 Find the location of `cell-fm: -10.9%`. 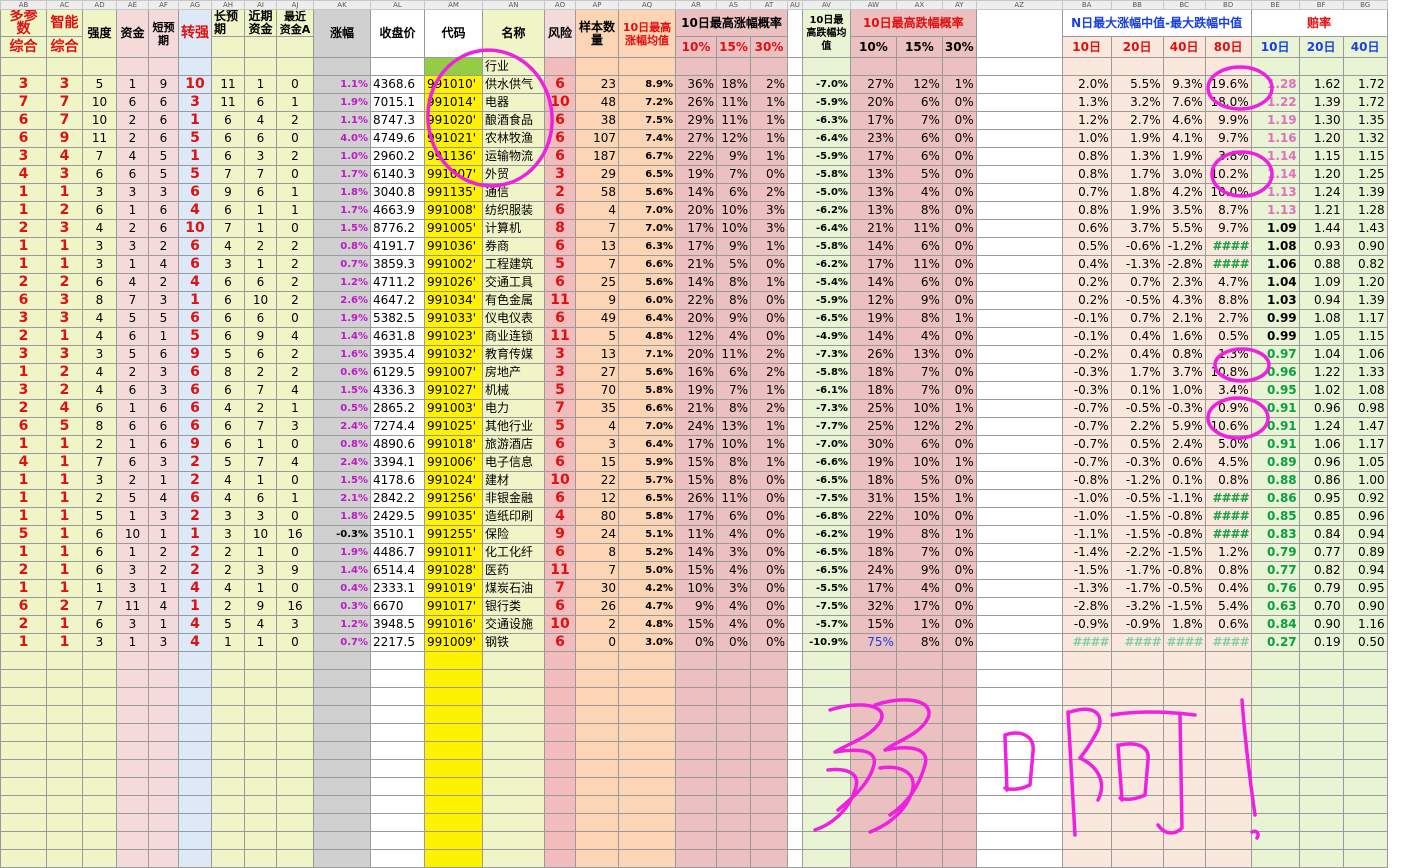

cell-fm: -10.9% is located at coordinates (826, 642).